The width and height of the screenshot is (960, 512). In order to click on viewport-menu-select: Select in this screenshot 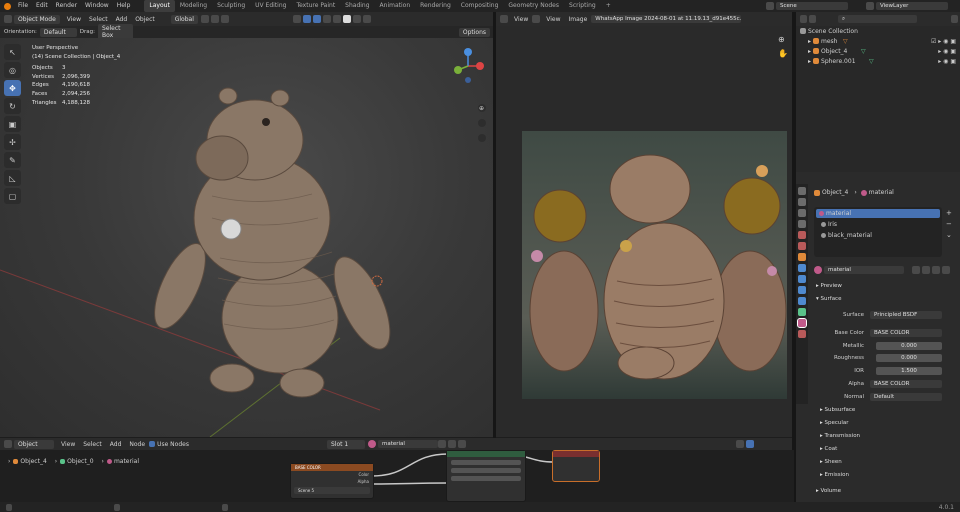, I will do `click(98, 19)`.